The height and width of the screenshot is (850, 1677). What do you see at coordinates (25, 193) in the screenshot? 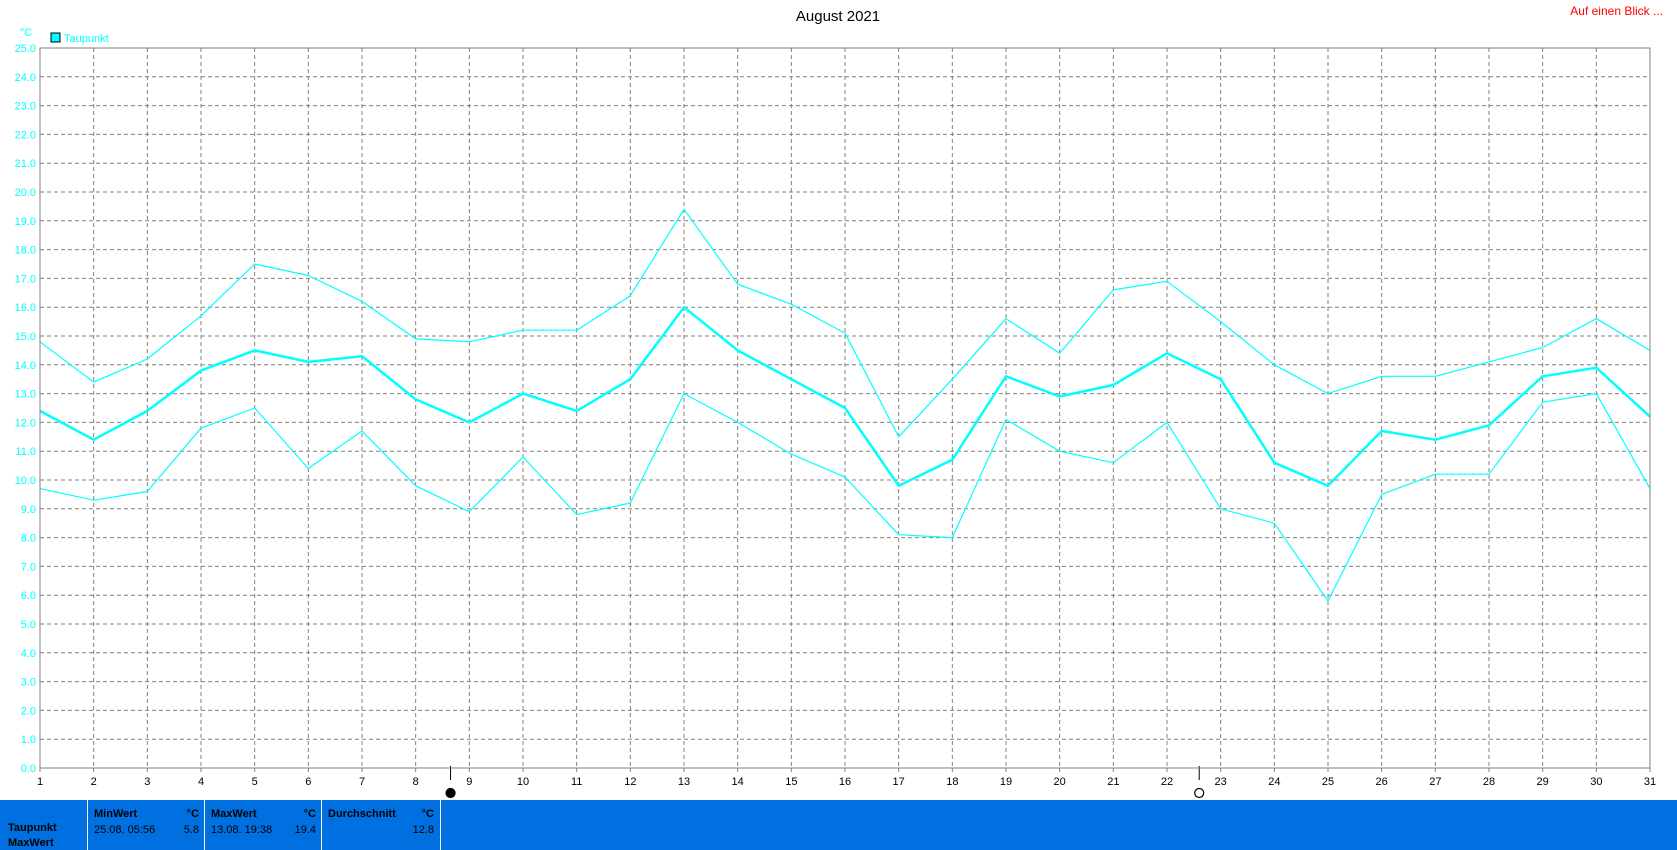
I see `y-tick-label: 20.0` at bounding box center [25, 193].